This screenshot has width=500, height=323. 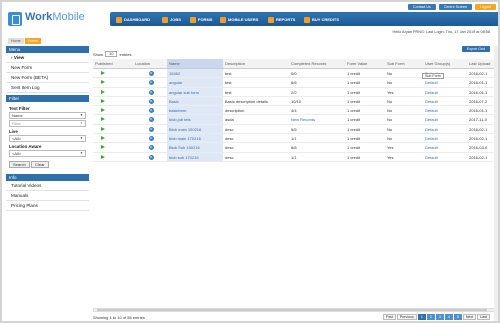 What do you see at coordinates (47, 138) in the screenshot?
I see `live-select: <All>` at bounding box center [47, 138].